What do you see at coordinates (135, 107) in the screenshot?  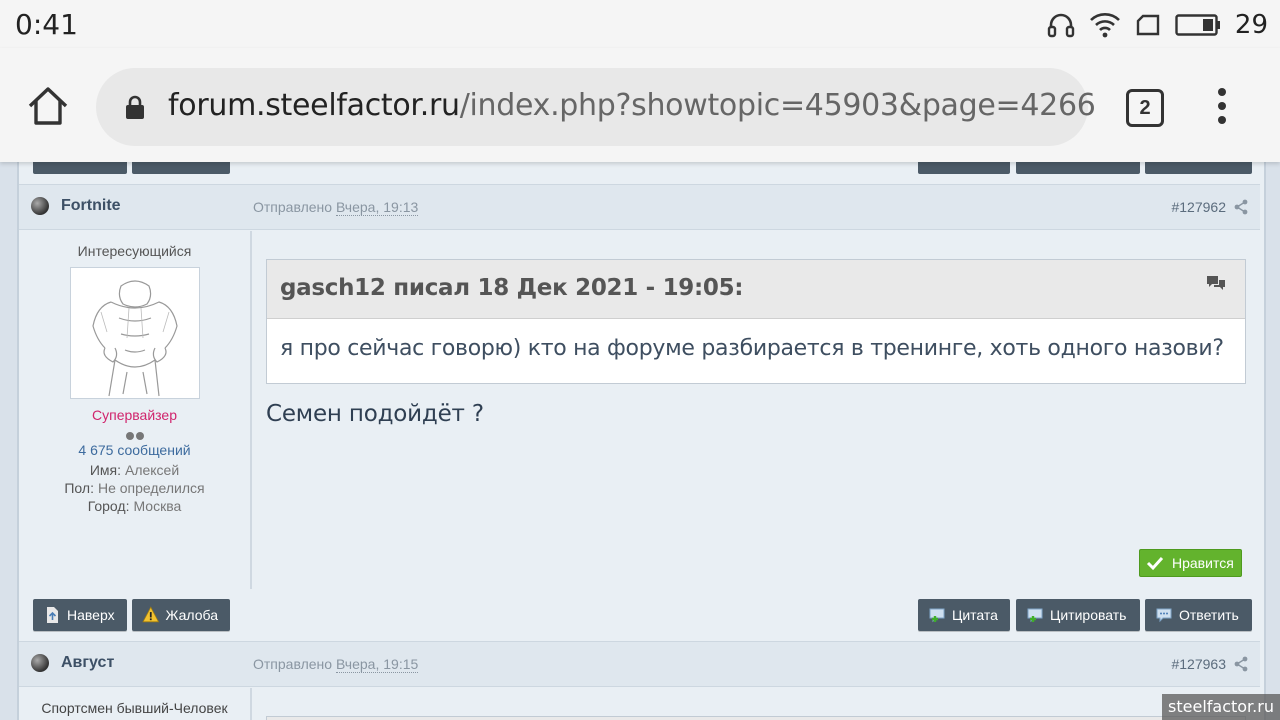 I see `lock-icon` at bounding box center [135, 107].